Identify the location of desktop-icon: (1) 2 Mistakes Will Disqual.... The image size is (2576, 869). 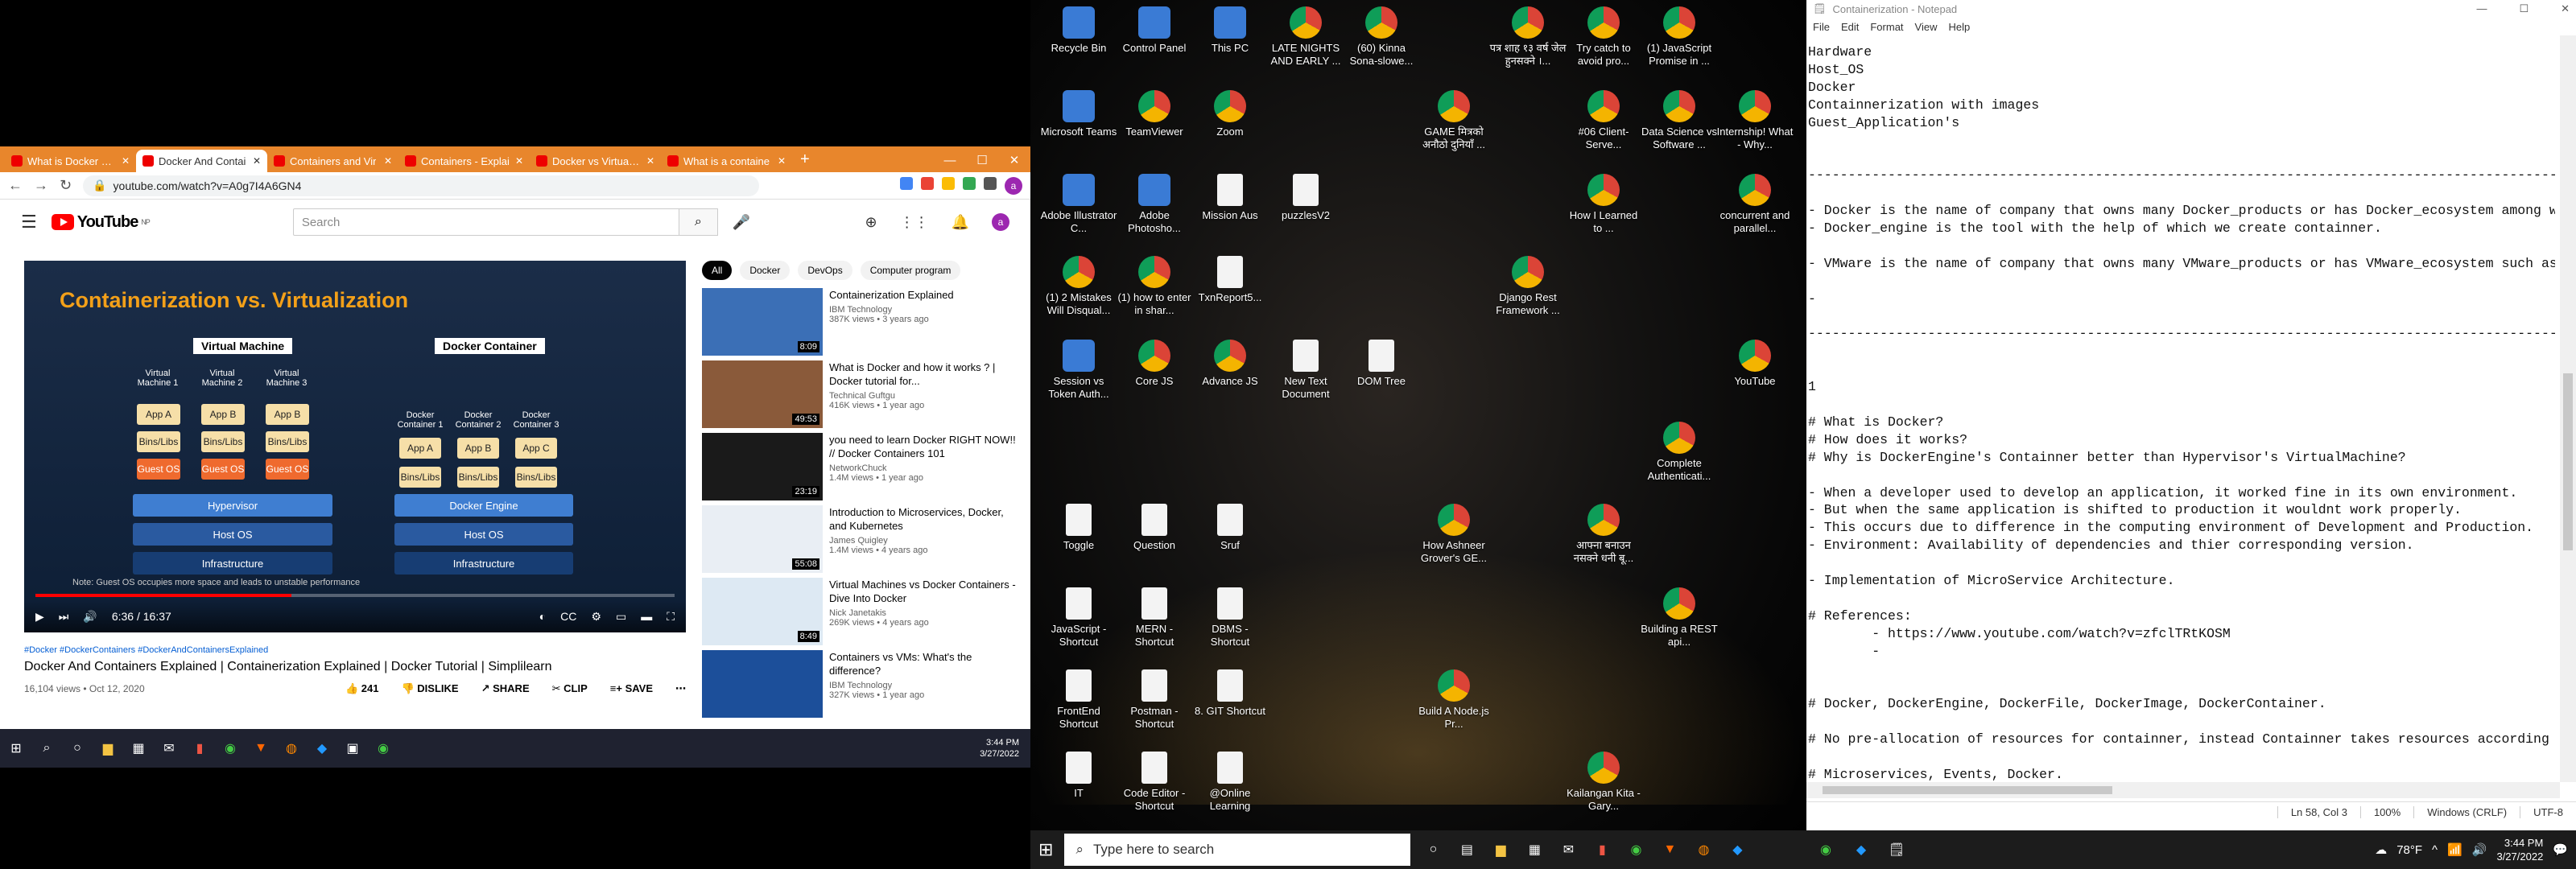
(1078, 286).